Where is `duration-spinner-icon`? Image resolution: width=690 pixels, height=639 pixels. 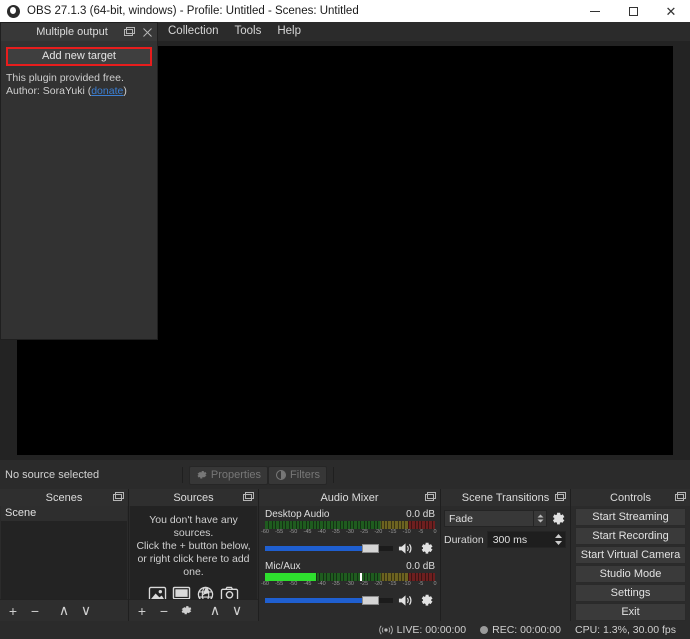
duration-spinner-icon is located at coordinates (558, 539).